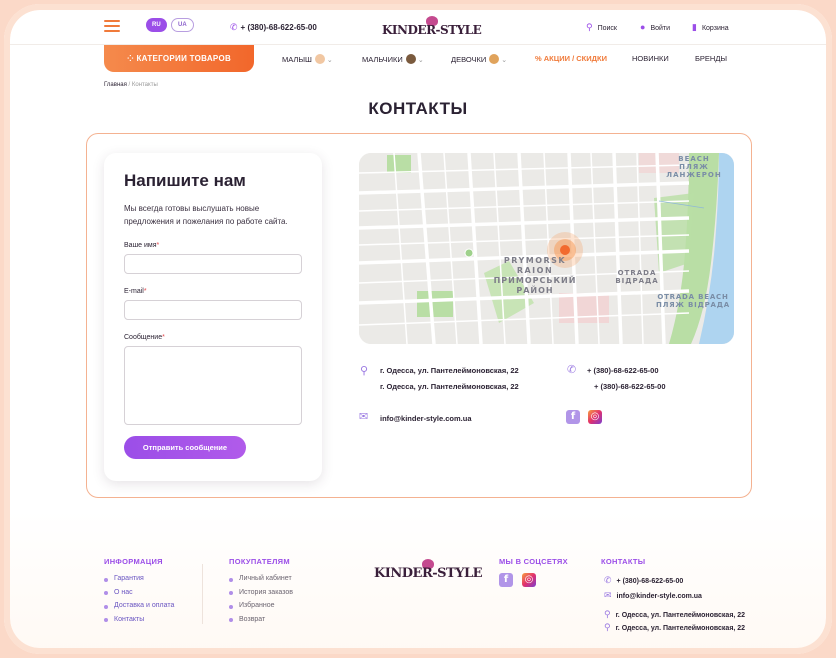 Image resolution: width=836 pixels, height=658 pixels. What do you see at coordinates (213, 337) in the screenshot?
I see `message-label: Сообщение*` at bounding box center [213, 337].